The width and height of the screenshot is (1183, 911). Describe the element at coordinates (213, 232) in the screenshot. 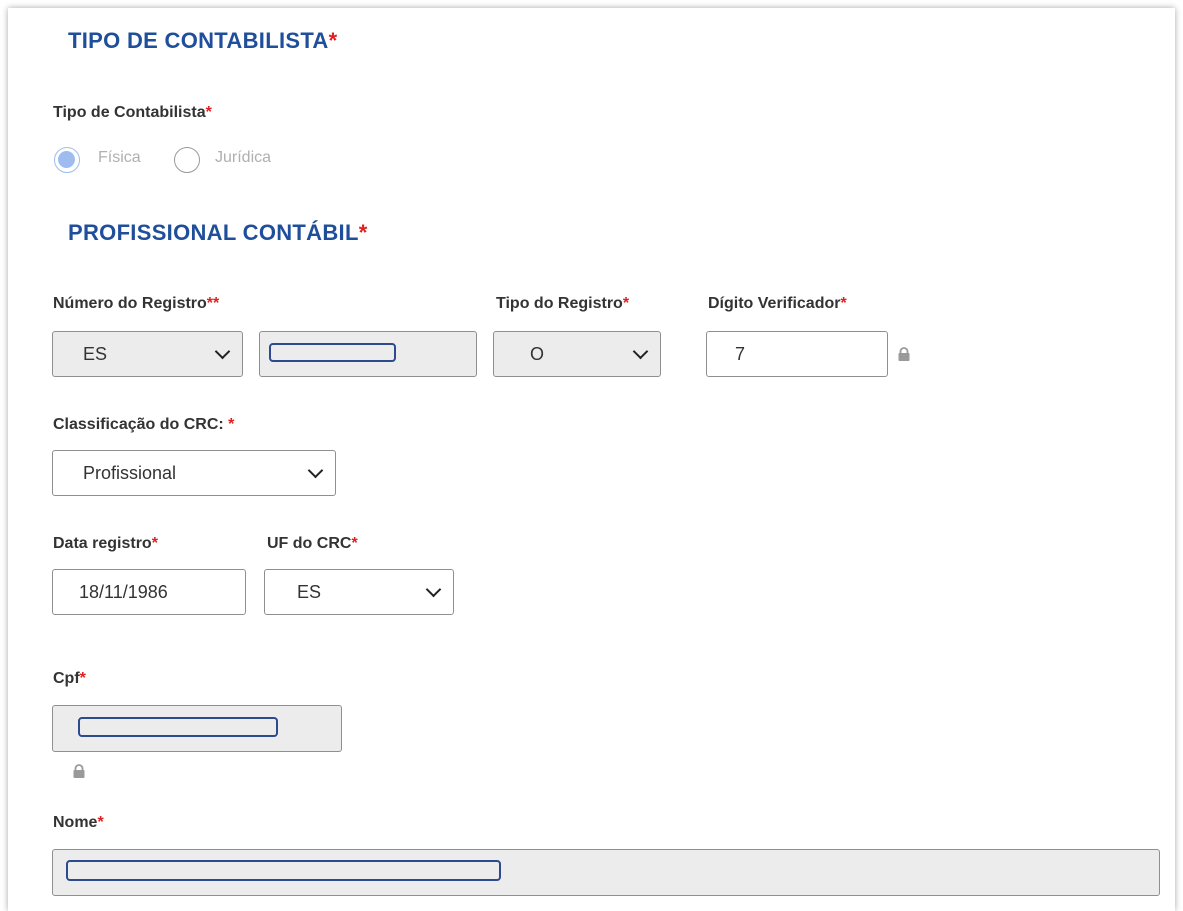

I see `section-title-profissional-text: PROFISSIONAL CONTÁBIL` at that location.